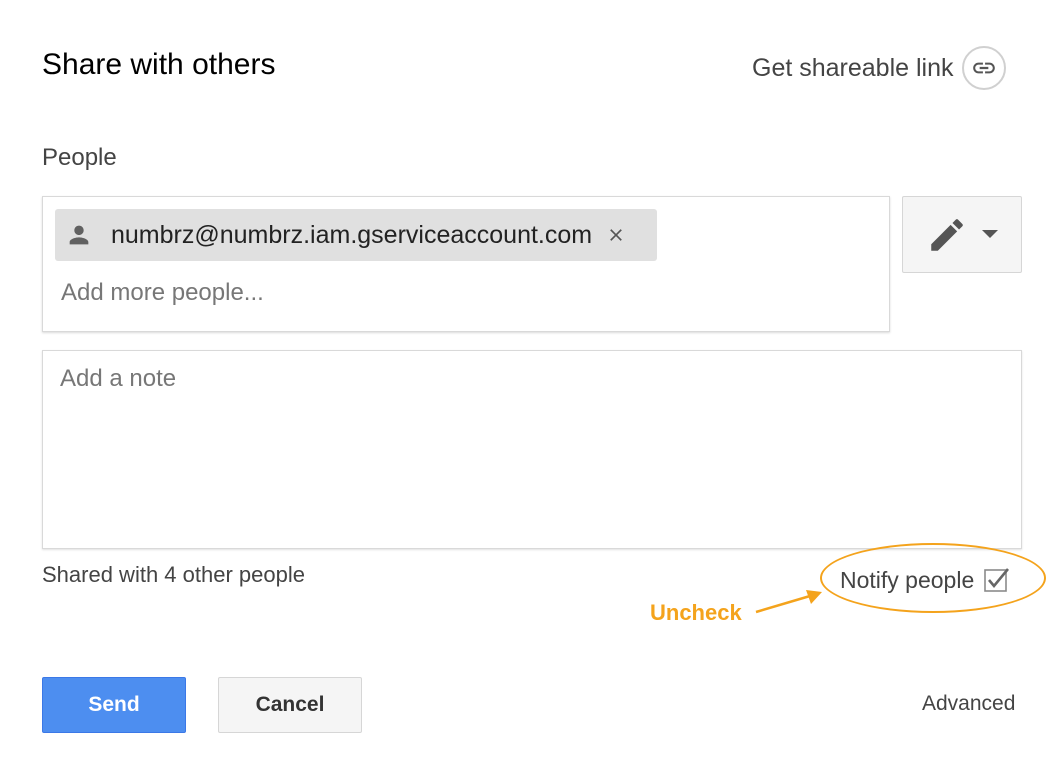 This screenshot has height=780, width=1062. Describe the element at coordinates (173, 574) in the screenshot. I see `shared-with-text: Shared with 4 other people` at that location.